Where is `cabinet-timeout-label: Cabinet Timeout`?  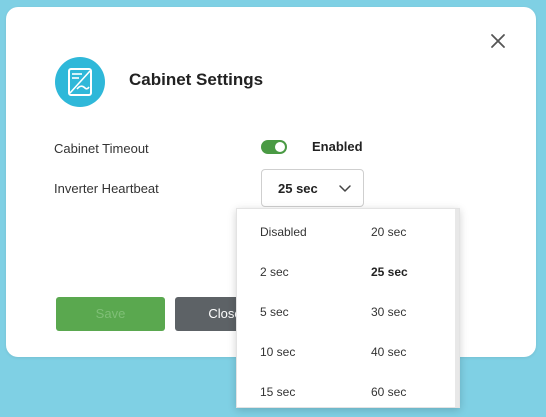
cabinet-timeout-label: Cabinet Timeout is located at coordinates (101, 148).